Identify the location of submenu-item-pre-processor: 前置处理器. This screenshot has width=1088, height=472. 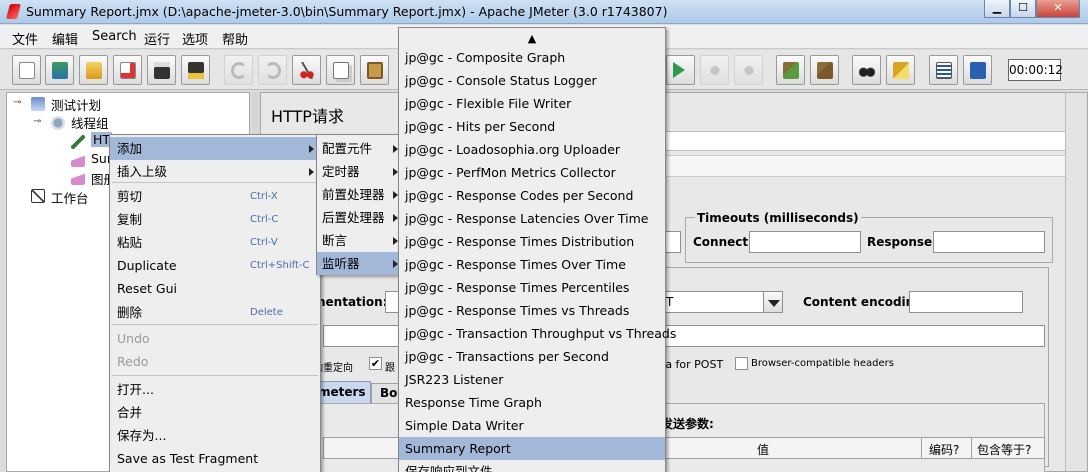
(359, 194).